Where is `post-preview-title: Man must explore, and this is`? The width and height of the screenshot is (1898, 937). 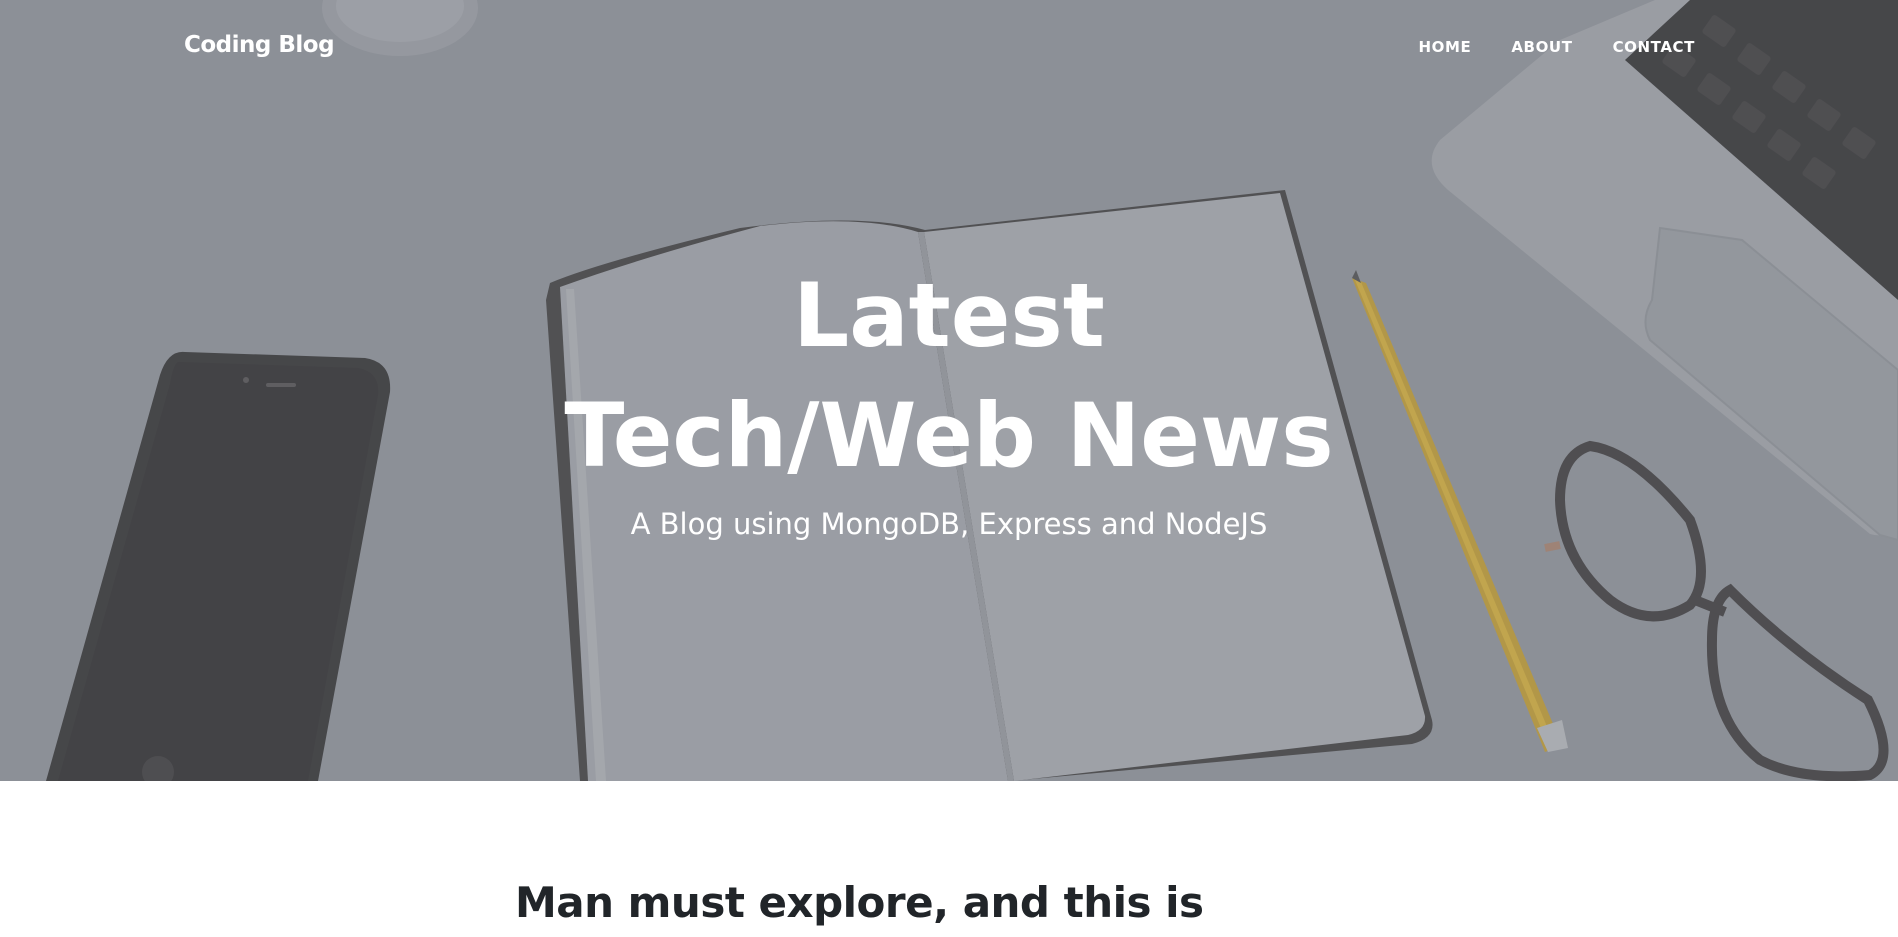 post-preview-title: Man must explore, and this is is located at coordinates (859, 902).